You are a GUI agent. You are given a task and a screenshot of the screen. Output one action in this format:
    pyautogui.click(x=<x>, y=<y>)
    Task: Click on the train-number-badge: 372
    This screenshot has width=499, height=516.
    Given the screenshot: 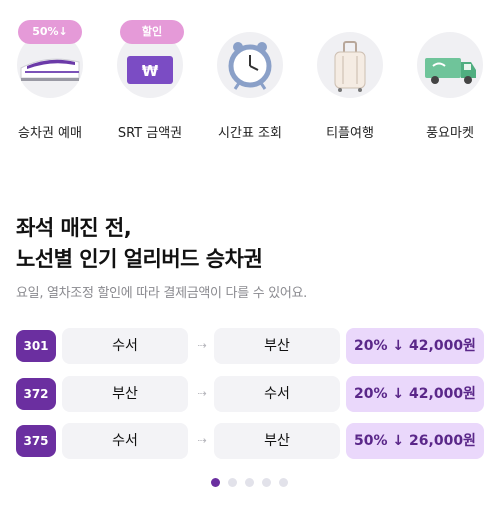 What is the action you would take?
    pyautogui.click(x=36, y=394)
    